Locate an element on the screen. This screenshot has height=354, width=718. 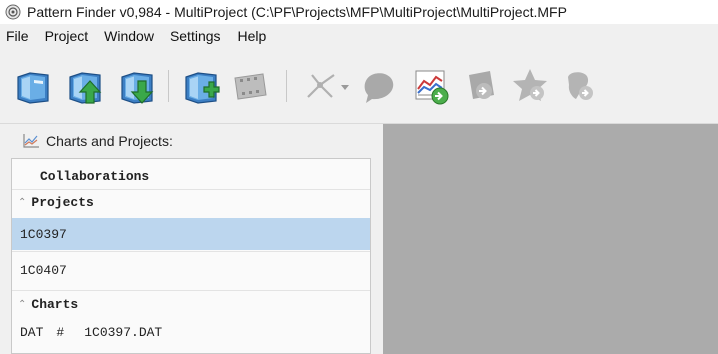
add-chart-icon is located at coordinates (201, 86).